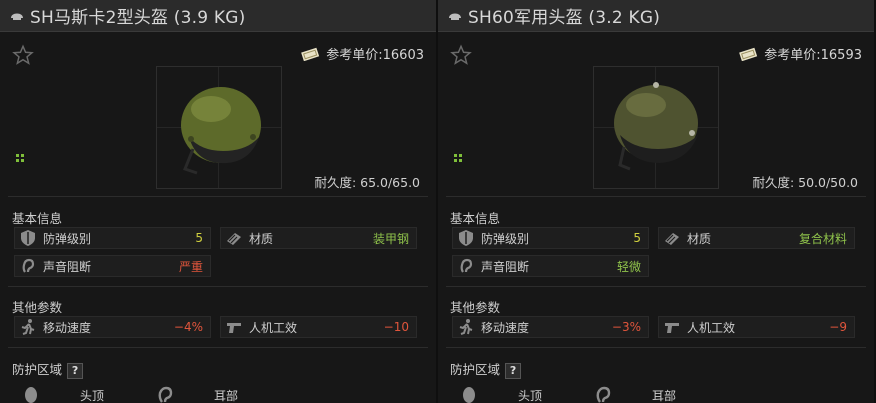 This screenshot has height=403, width=876. What do you see at coordinates (813, 55) in the screenshot?
I see `price-text: 参考单价:16593` at bounding box center [813, 55].